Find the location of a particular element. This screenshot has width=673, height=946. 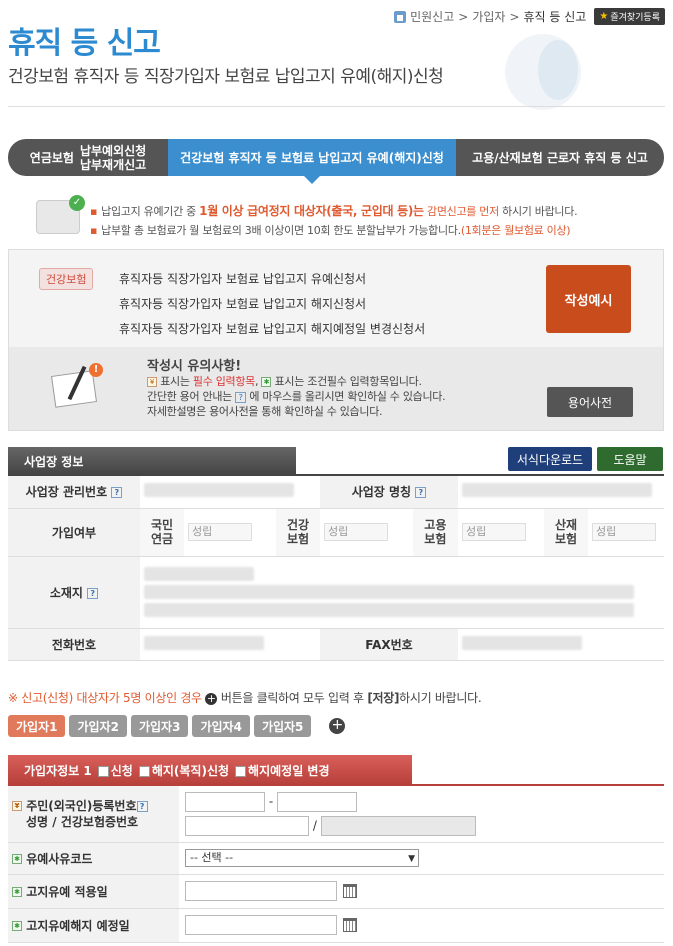

fax-value is located at coordinates (561, 644).